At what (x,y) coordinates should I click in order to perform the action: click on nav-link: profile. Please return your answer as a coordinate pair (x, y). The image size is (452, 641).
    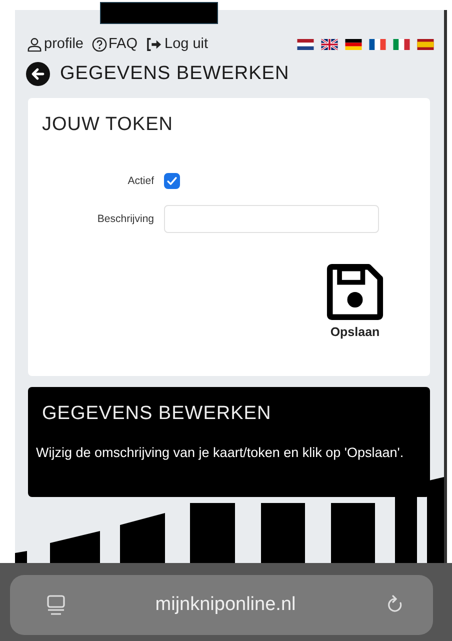
    Looking at the image, I should click on (55, 44).